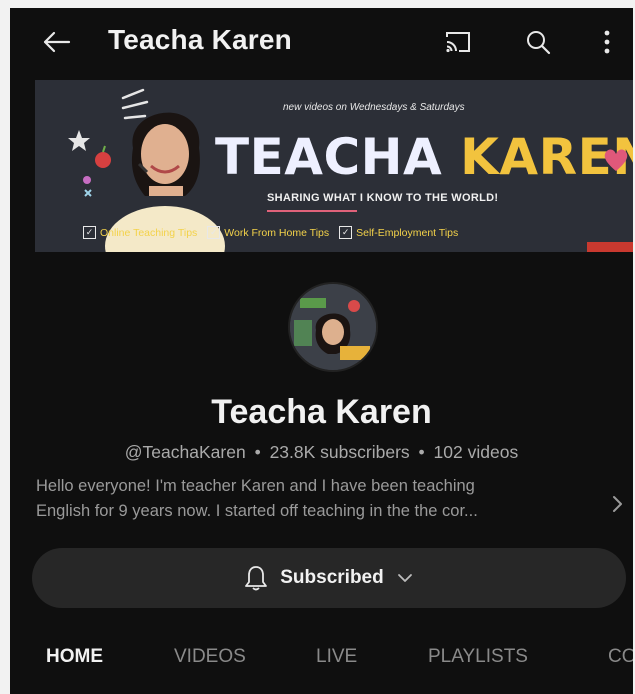 Image resolution: width=635 pixels, height=694 pixels. What do you see at coordinates (617, 504) in the screenshot?
I see `chevron-right-icon` at bounding box center [617, 504].